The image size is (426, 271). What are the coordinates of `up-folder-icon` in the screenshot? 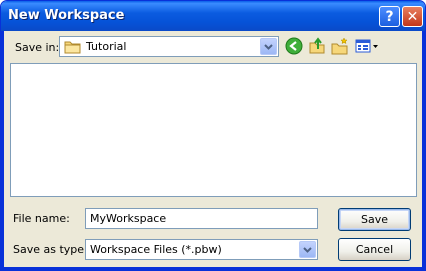 It's located at (317, 46).